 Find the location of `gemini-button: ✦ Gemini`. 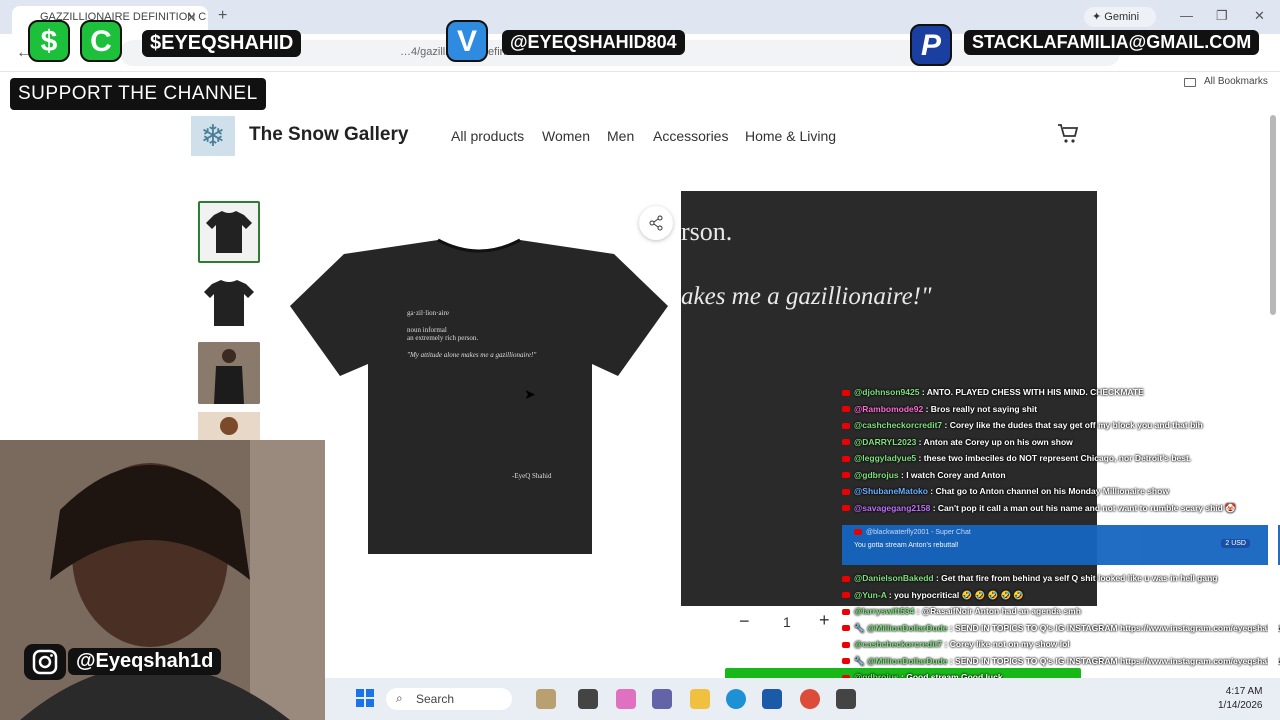

gemini-button: ✦ Gemini is located at coordinates (1120, 17).